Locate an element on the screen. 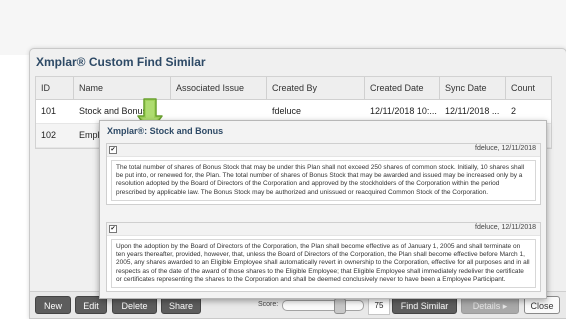 Image resolution: width=566 pixels, height=319 pixels. popup-title: Xmplar®: Stock and Bonus is located at coordinates (165, 131).